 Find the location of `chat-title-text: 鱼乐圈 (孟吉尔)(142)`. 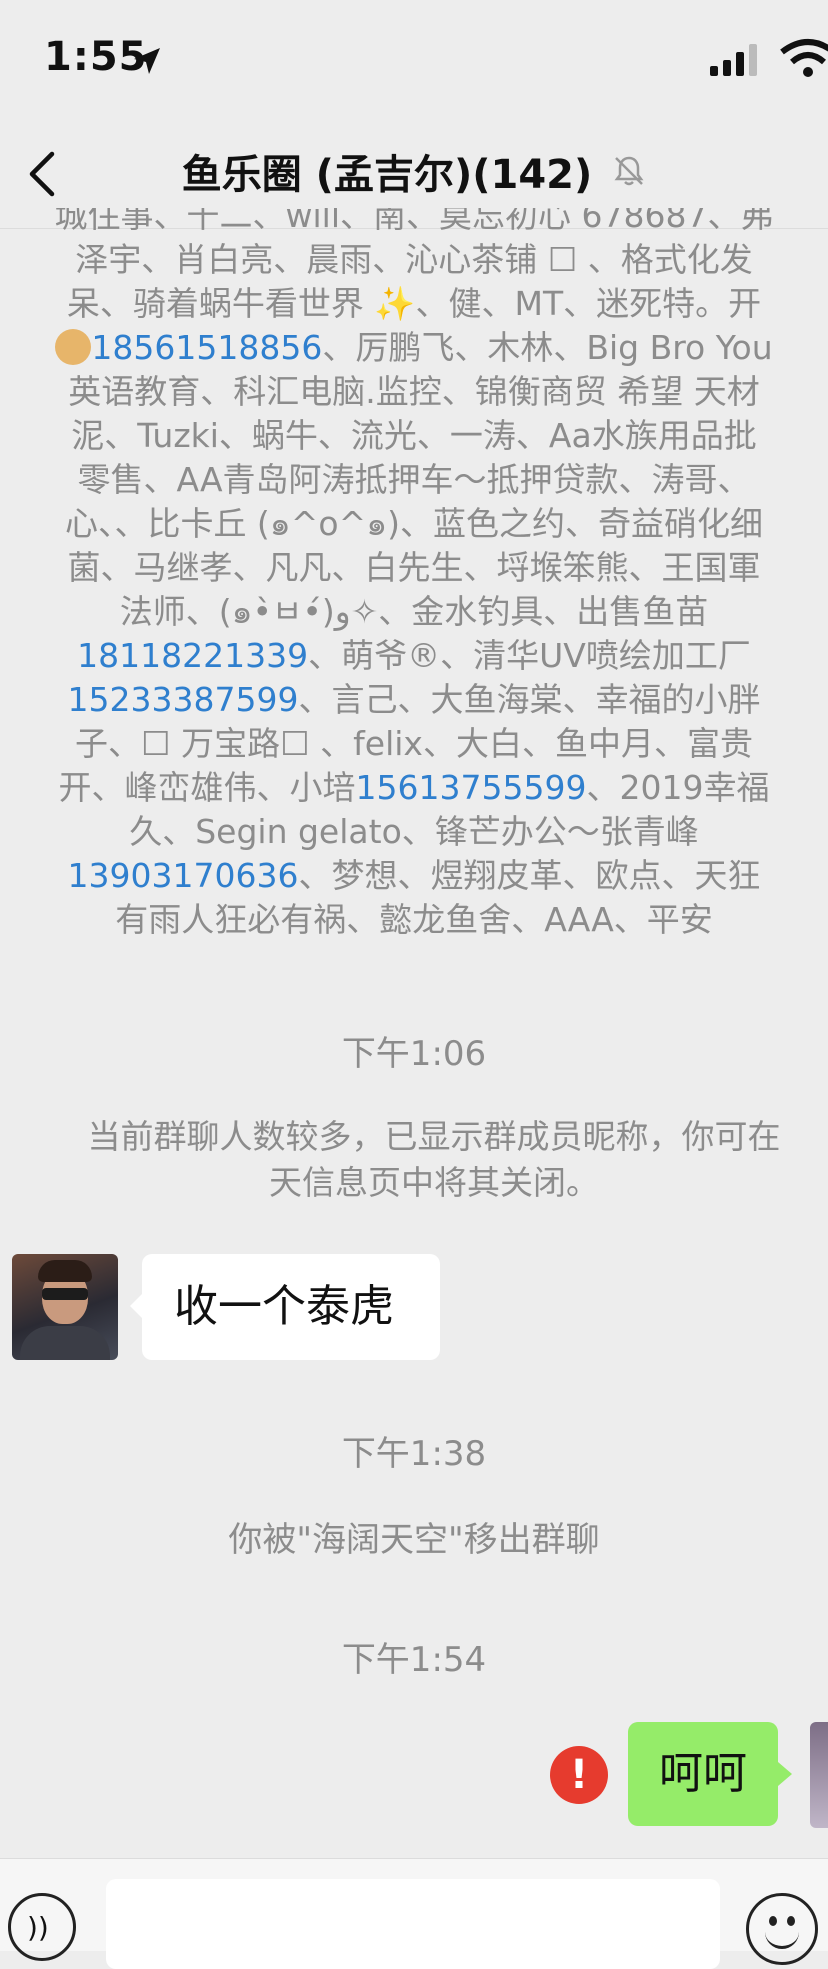

chat-title-text: 鱼乐圈 (孟吉尔)(142) is located at coordinates (387, 175).